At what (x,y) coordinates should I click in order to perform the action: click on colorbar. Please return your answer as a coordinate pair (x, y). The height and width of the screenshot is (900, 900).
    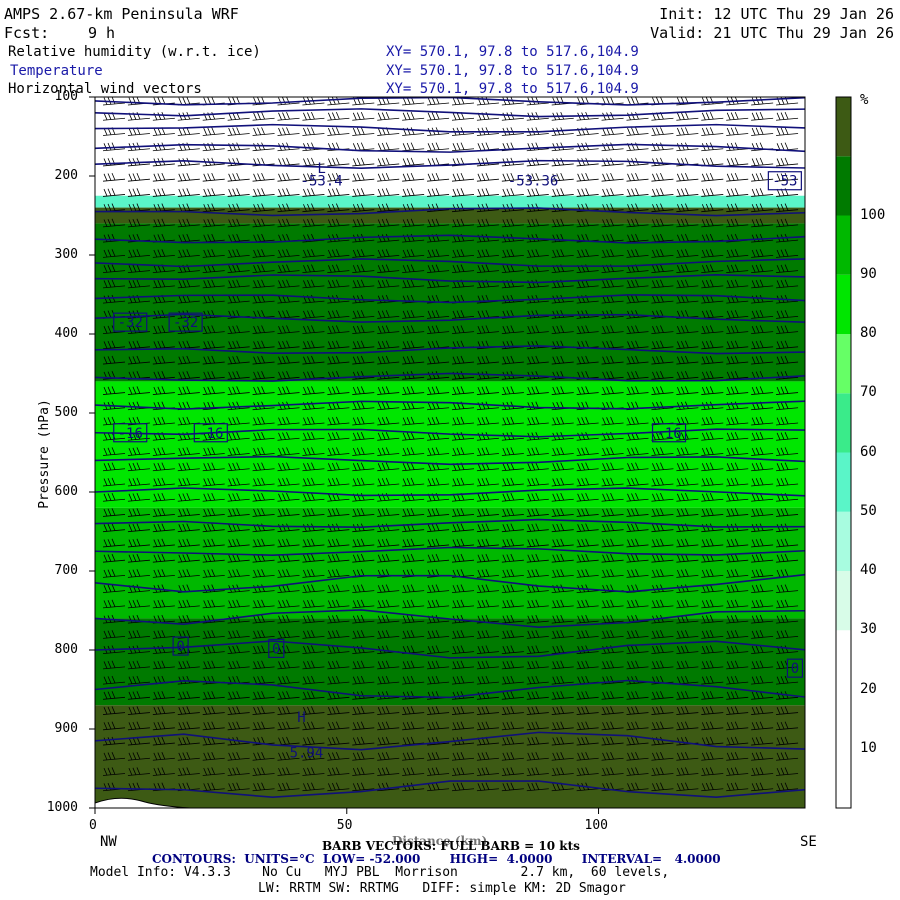
    Looking at the image, I should click on (843, 452).